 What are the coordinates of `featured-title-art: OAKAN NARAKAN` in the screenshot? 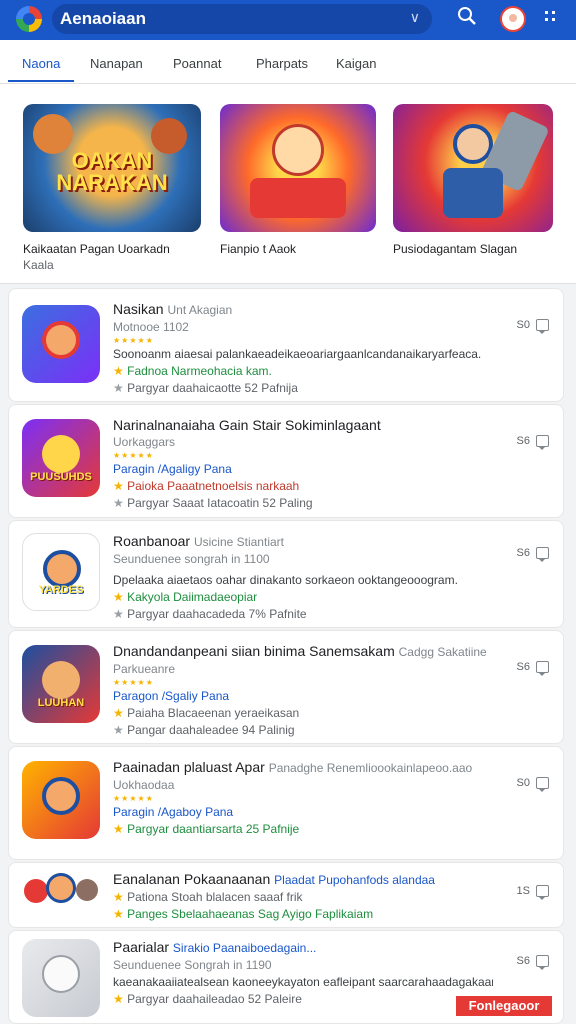 It's located at (112, 171).